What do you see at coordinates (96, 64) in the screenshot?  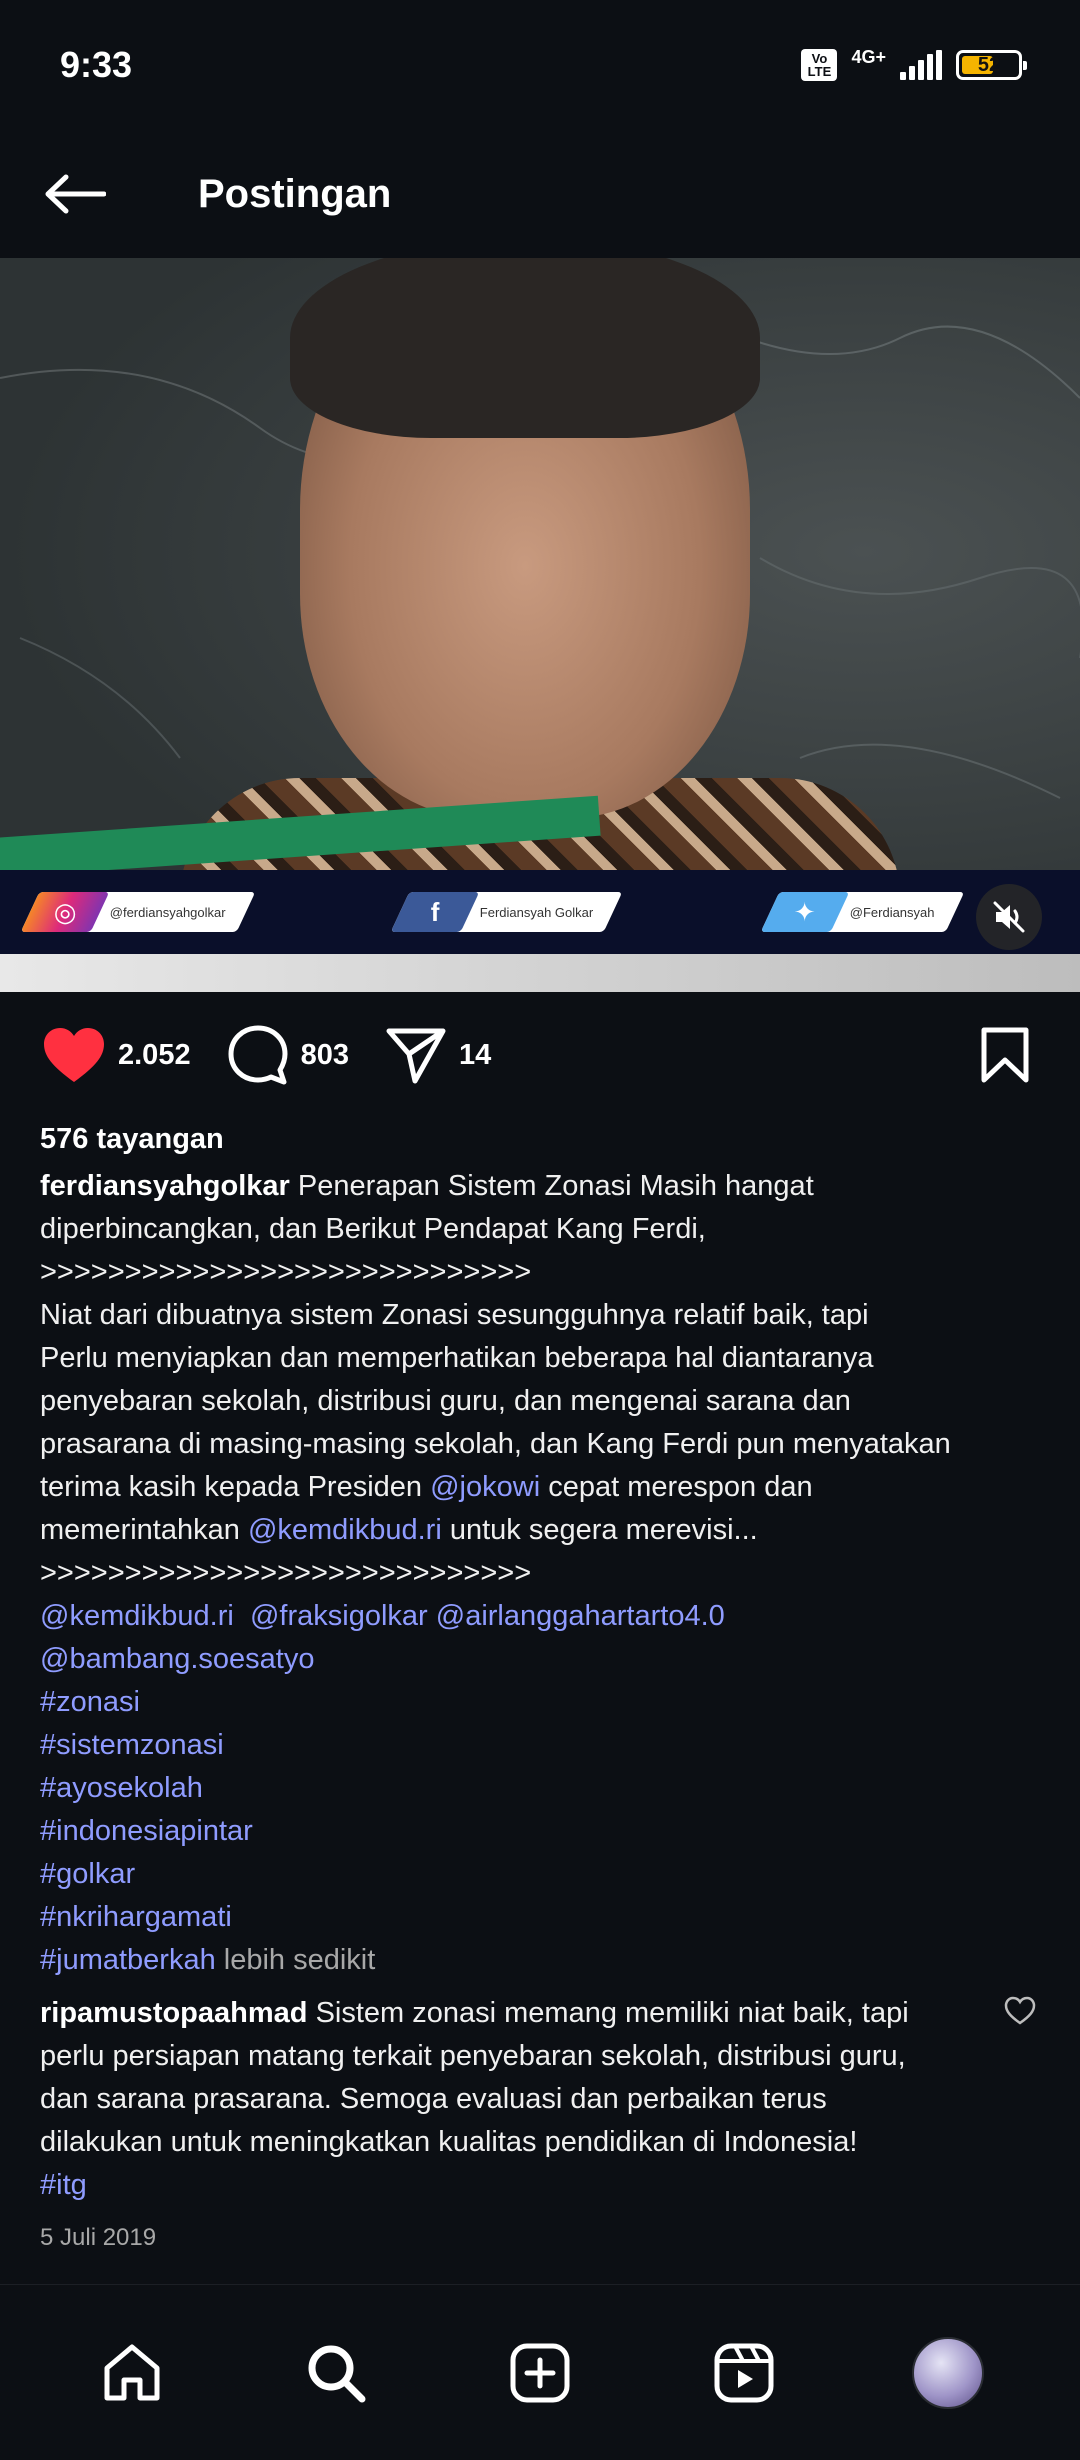 I see `status-time: 9:33` at bounding box center [96, 64].